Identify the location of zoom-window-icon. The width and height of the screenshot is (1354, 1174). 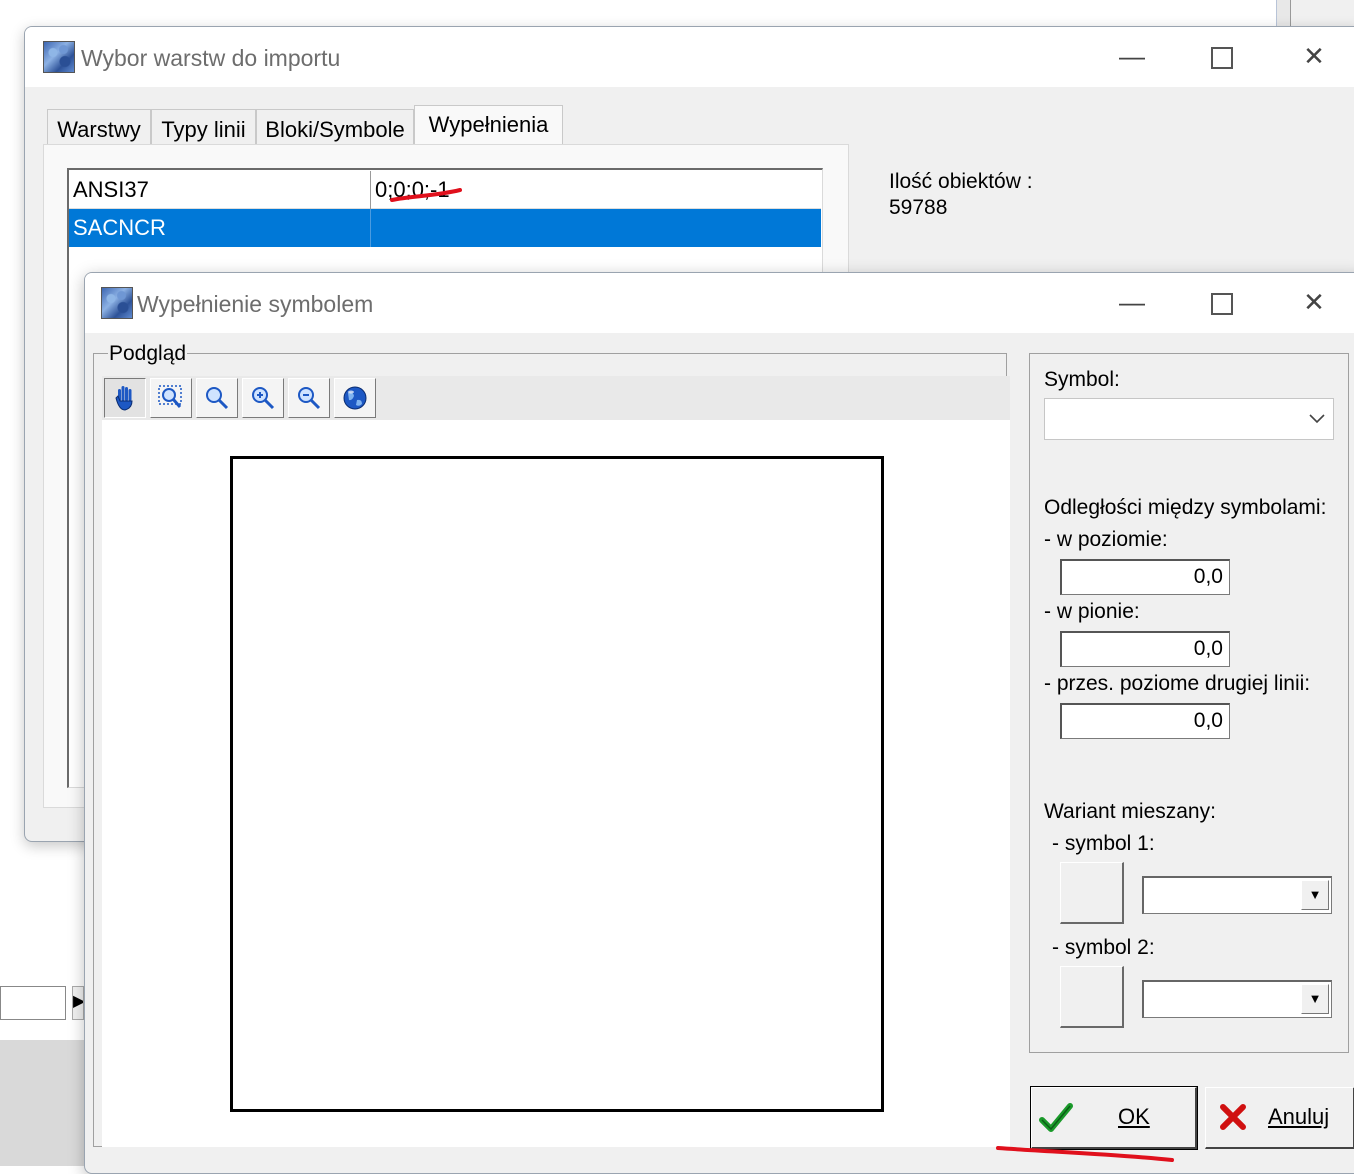
(170, 396).